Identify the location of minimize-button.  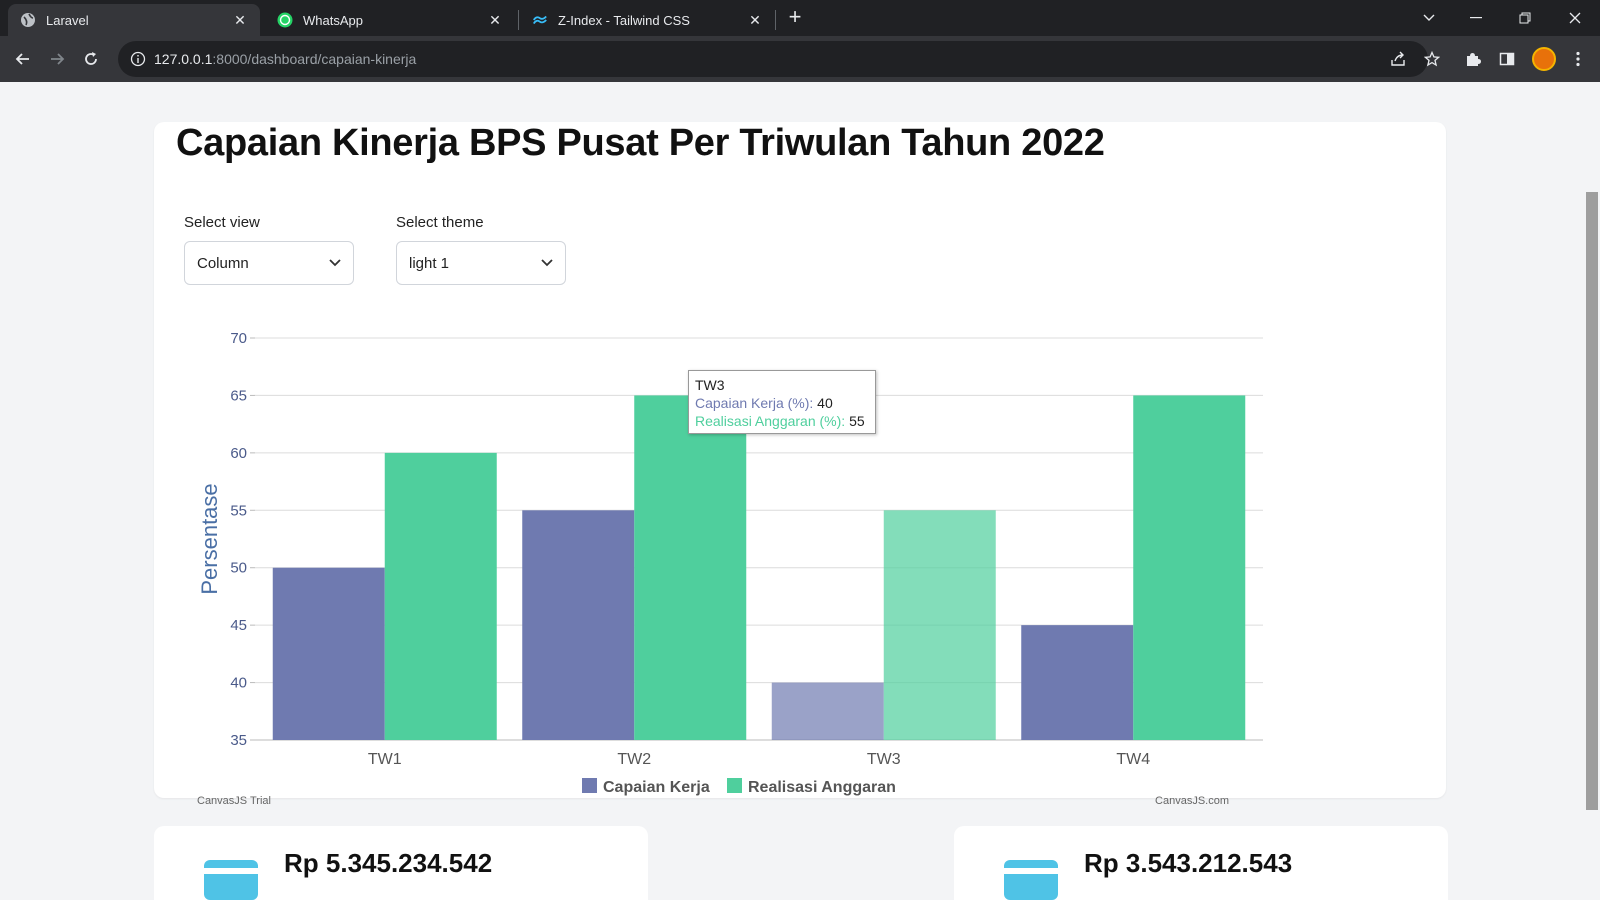
(1476, 18).